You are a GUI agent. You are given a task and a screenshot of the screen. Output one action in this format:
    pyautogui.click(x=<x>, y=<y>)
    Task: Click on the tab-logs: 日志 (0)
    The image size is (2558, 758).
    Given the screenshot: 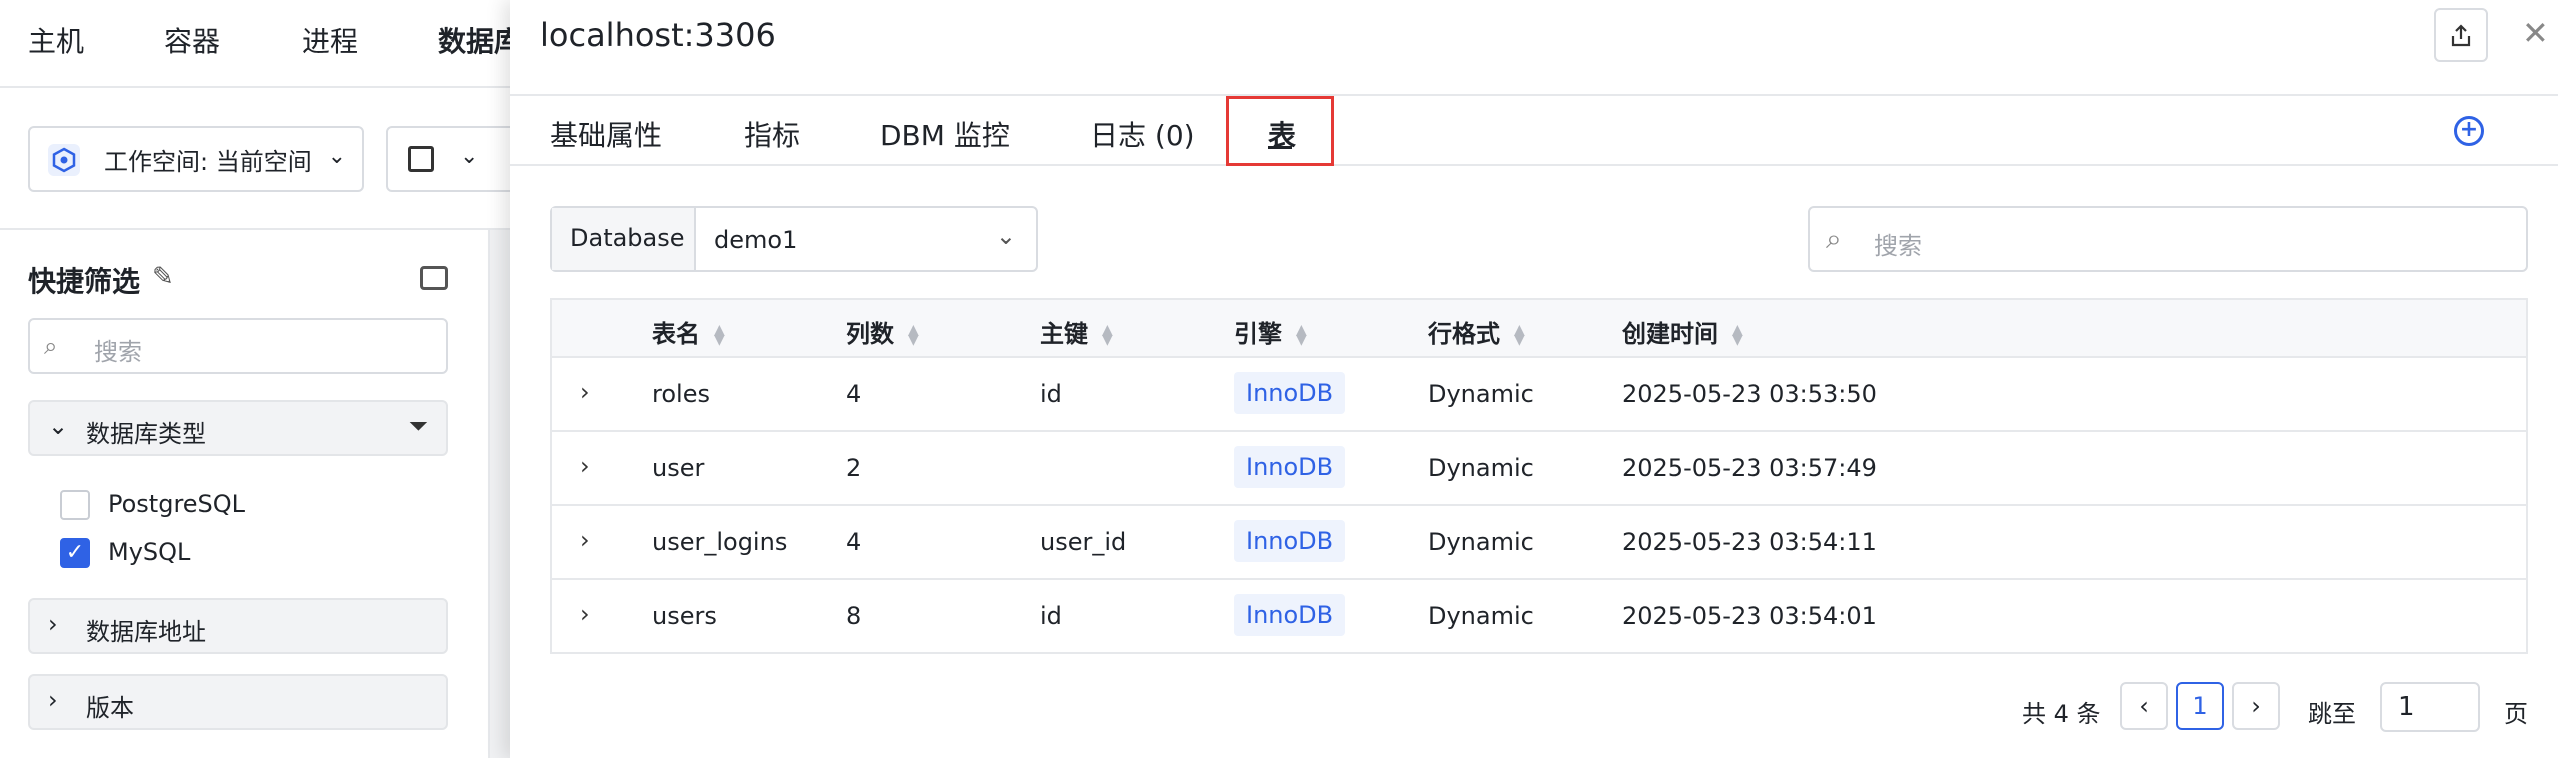 What is the action you would take?
    pyautogui.click(x=1142, y=134)
    